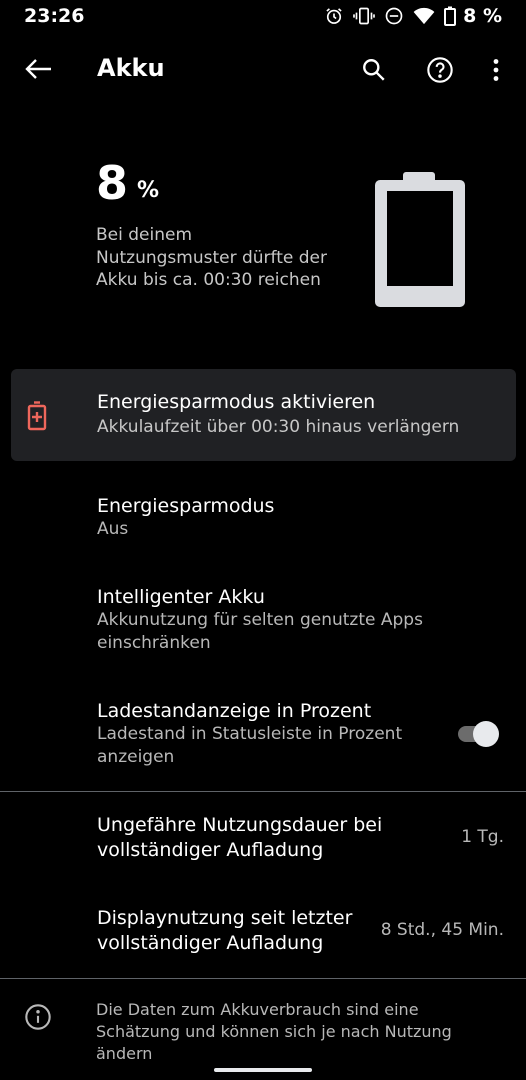 The width and height of the screenshot is (526, 1080). What do you see at coordinates (112, 183) in the screenshot?
I see `battery-level-value: 8` at bounding box center [112, 183].